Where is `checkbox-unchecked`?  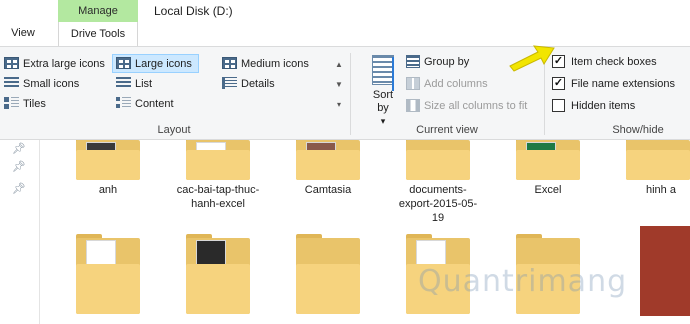 checkbox-unchecked is located at coordinates (558, 105).